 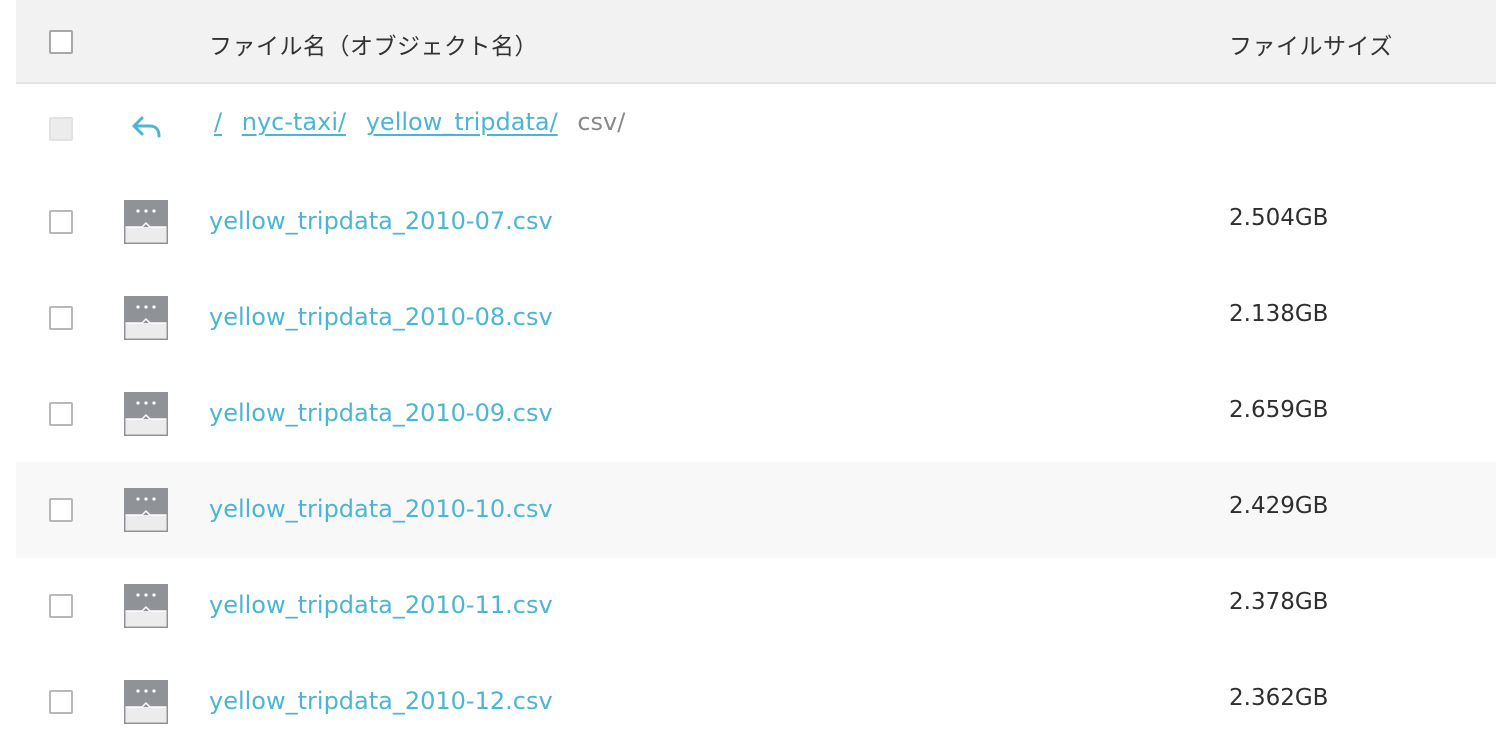 I want to click on breadcrumb-nyc-taxi-link: nyc-taxi/, so click(x=294, y=122).